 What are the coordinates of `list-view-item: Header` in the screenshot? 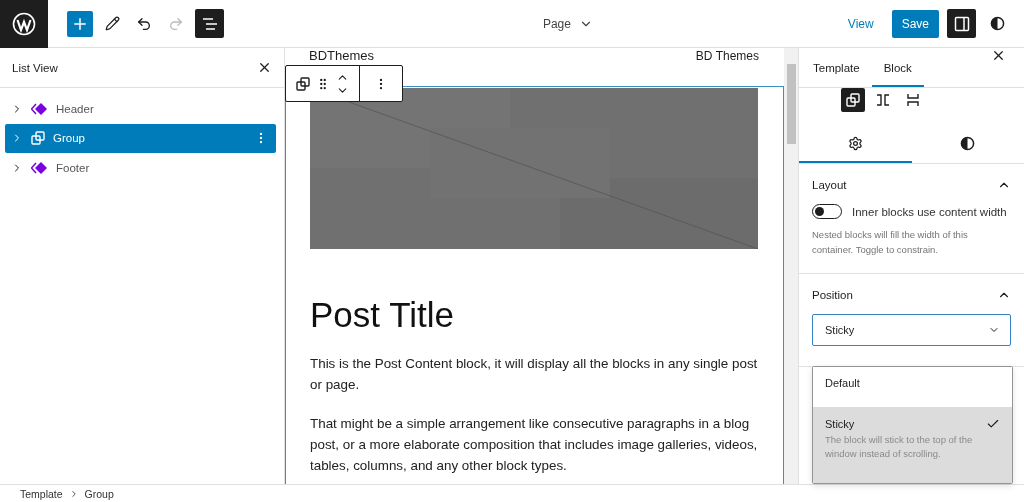 It's located at (140, 109).